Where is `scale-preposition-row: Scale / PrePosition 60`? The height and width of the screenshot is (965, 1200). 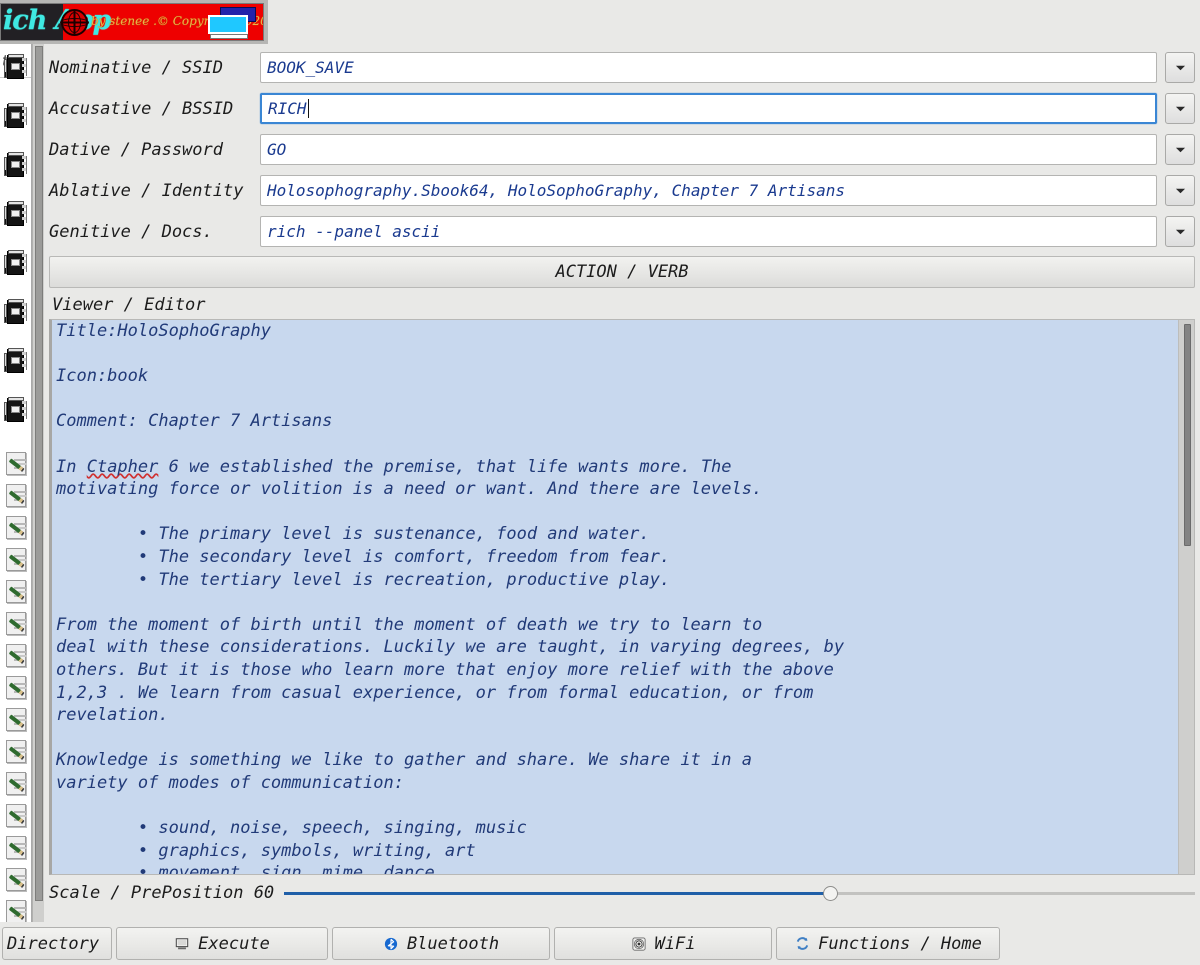
scale-preposition-row: Scale / PrePosition 60 is located at coordinates (622, 893).